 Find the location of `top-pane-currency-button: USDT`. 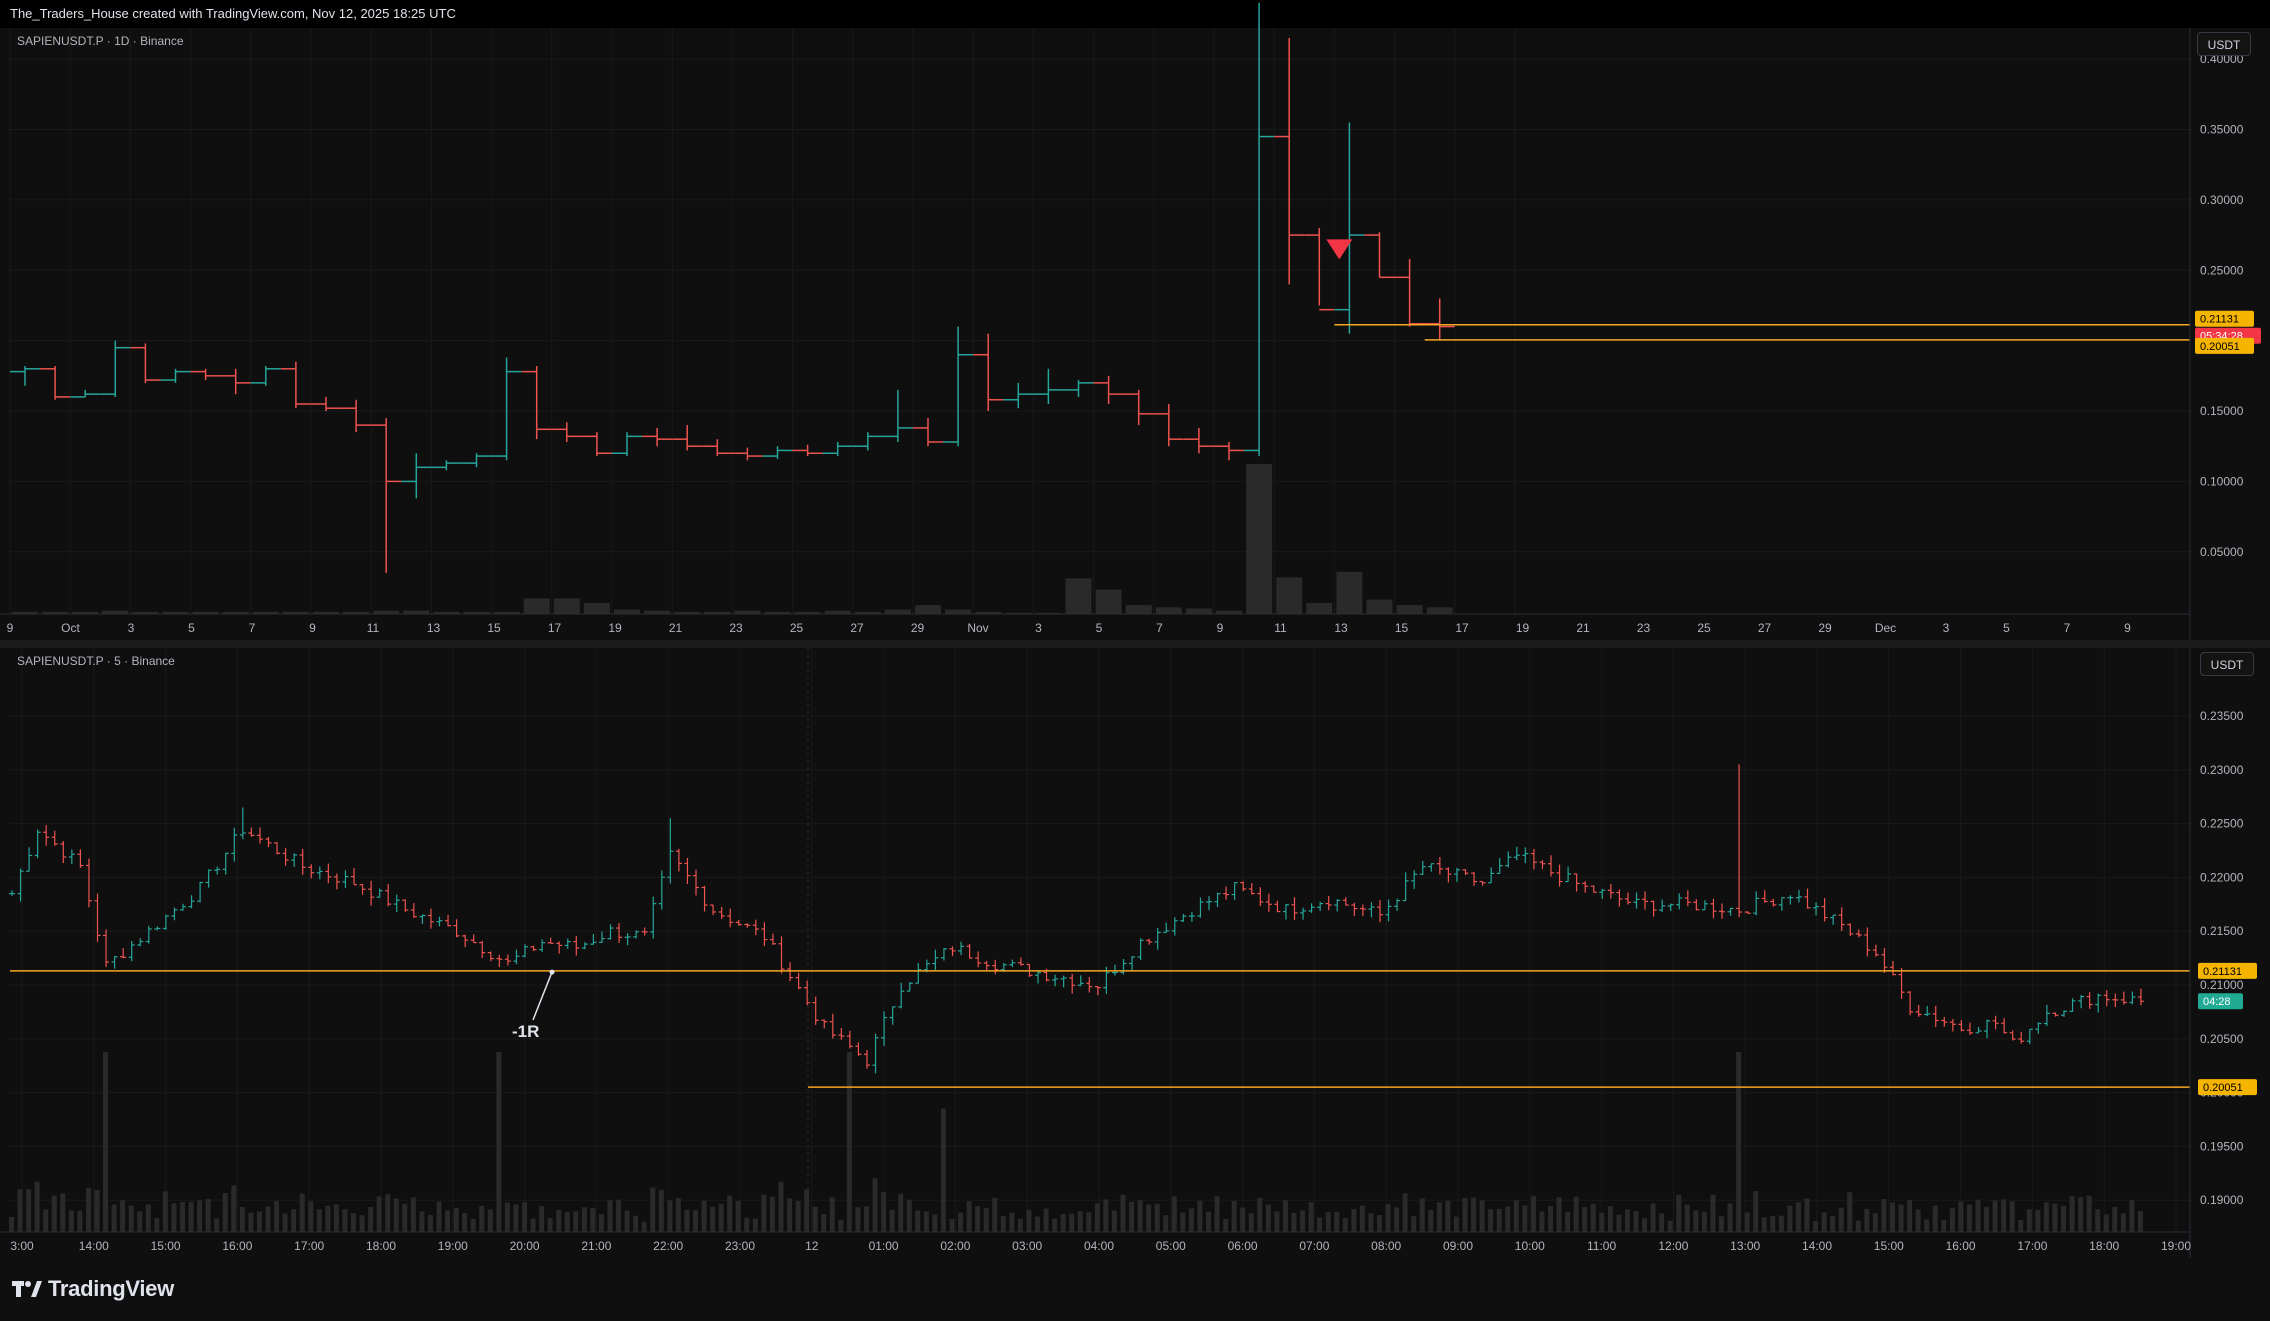

top-pane-currency-button: USDT is located at coordinates (2224, 44).